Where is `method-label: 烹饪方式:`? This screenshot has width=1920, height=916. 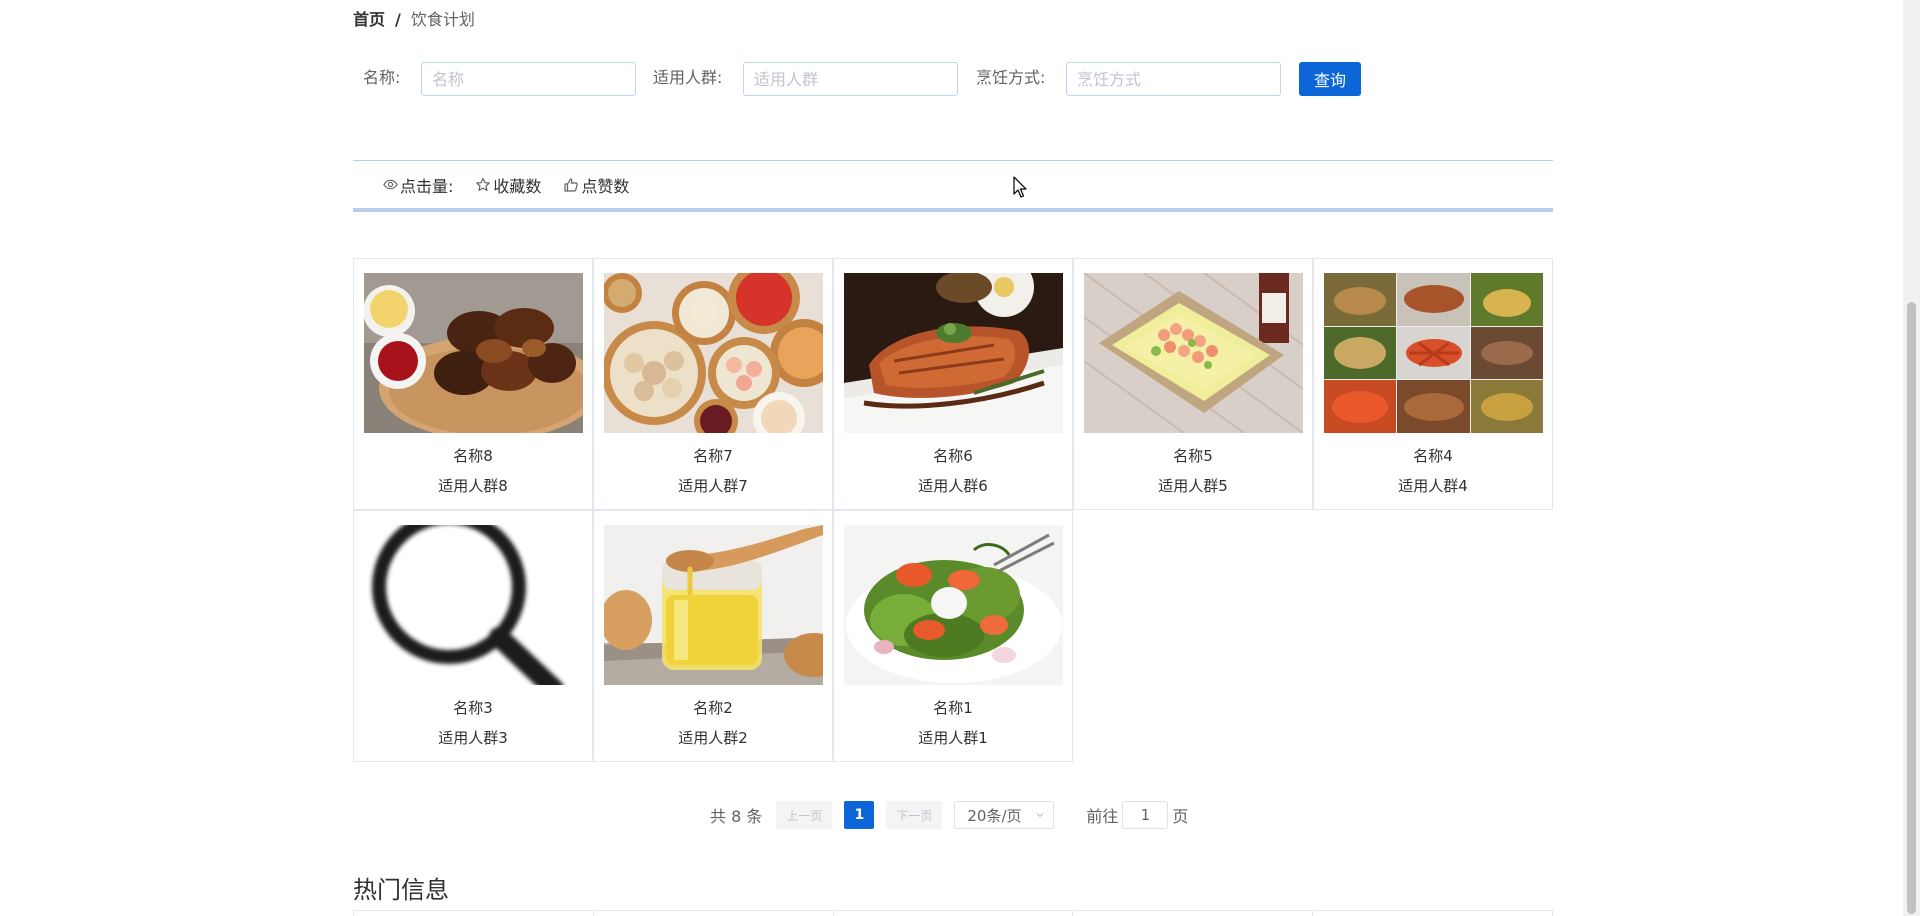 method-label: 烹饪方式: is located at coordinates (1011, 77).